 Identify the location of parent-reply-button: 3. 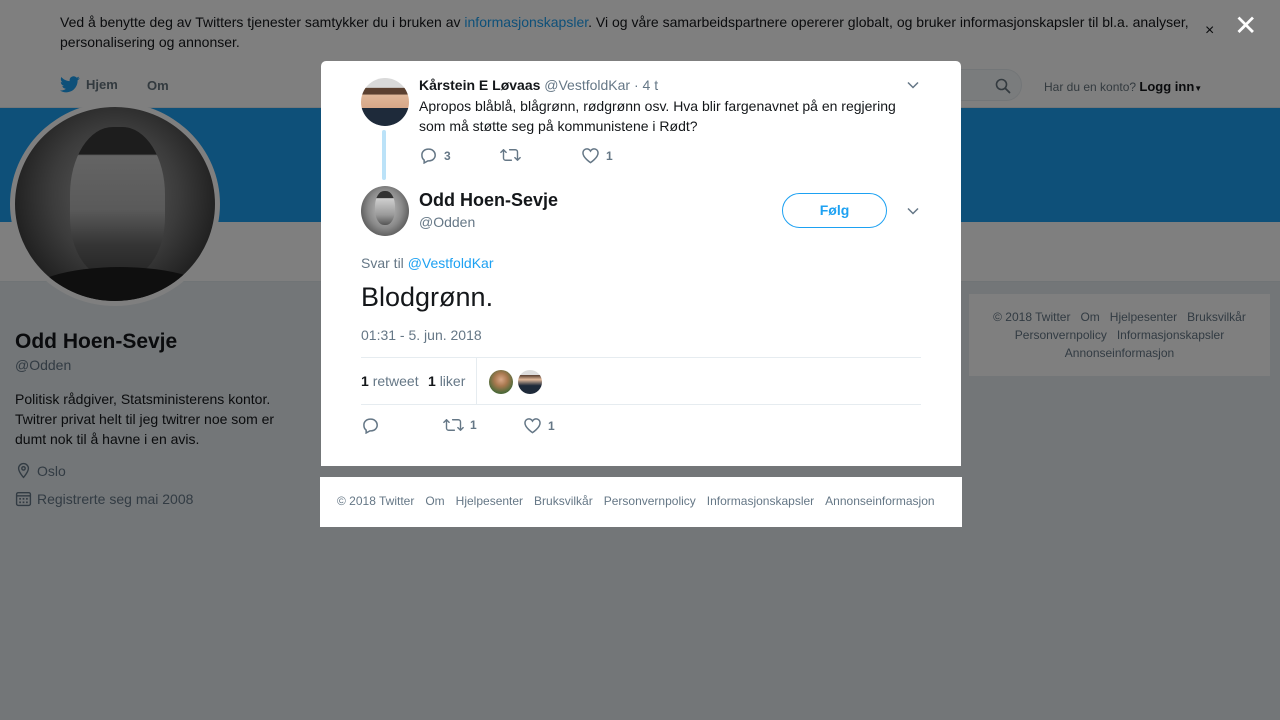
(435, 155).